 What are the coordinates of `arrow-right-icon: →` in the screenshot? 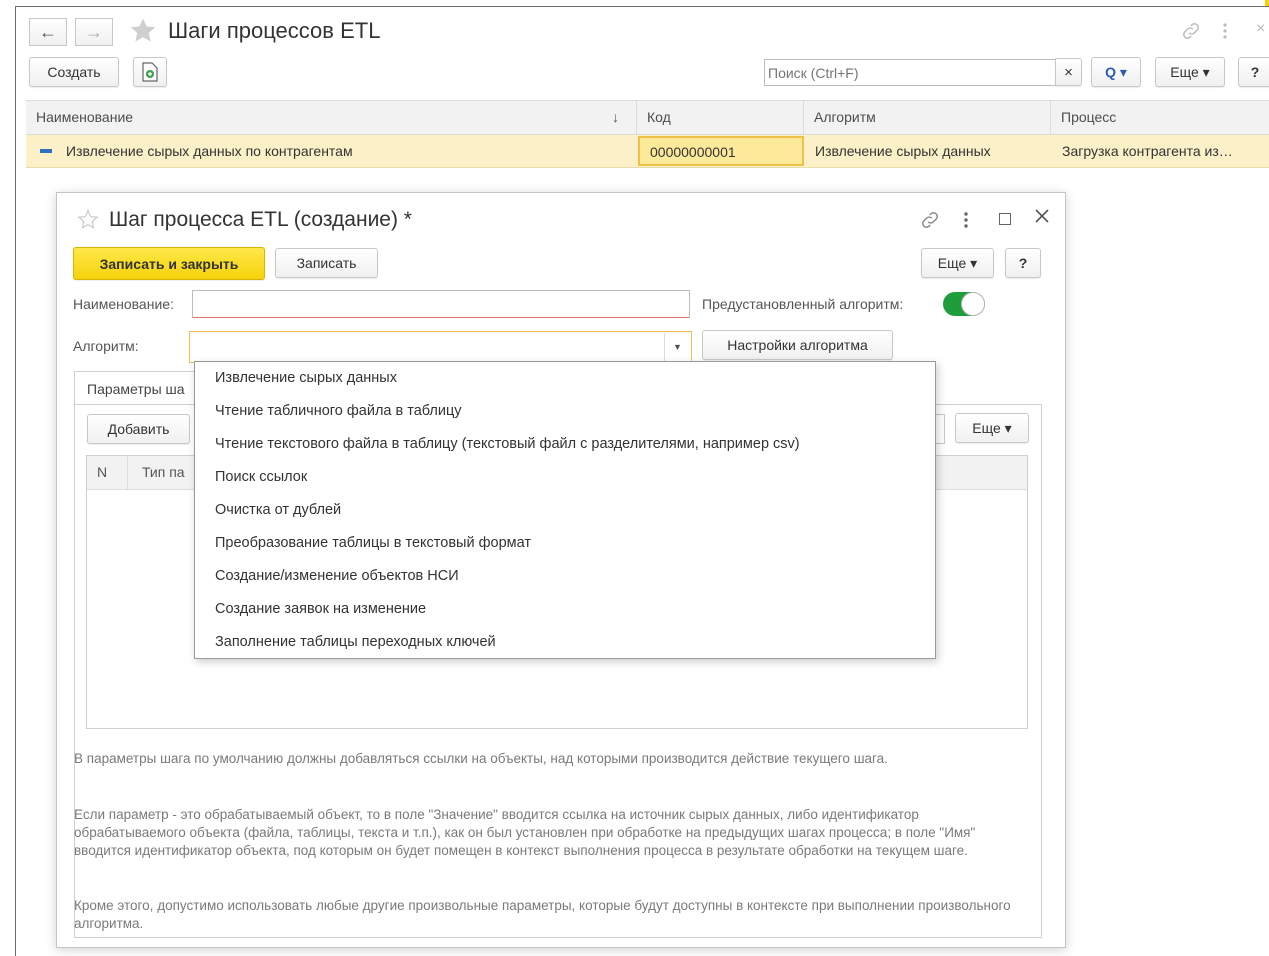 It's located at (94, 31).